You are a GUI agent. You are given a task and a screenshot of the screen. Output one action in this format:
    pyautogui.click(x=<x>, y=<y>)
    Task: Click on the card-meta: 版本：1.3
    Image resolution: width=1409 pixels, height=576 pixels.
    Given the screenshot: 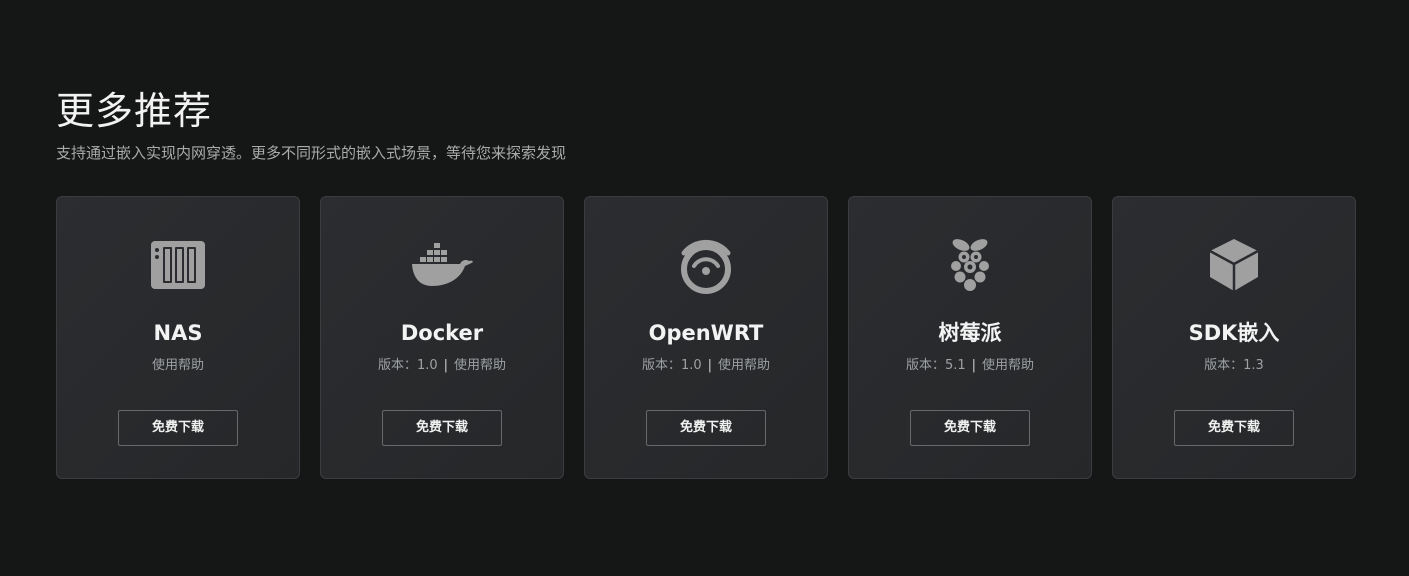 What is the action you would take?
    pyautogui.click(x=1234, y=366)
    